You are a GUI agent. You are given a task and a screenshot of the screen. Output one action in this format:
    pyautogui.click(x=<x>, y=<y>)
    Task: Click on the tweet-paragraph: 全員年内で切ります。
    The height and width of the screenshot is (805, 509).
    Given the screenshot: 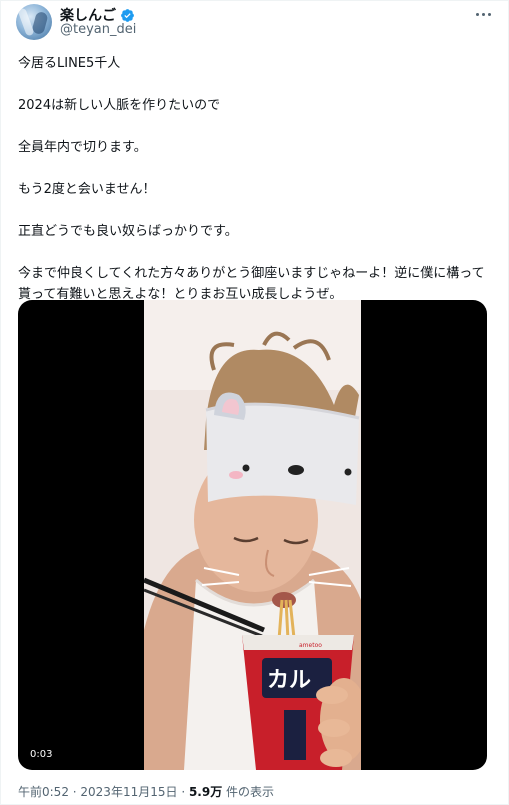 What is the action you would take?
    pyautogui.click(x=82, y=147)
    